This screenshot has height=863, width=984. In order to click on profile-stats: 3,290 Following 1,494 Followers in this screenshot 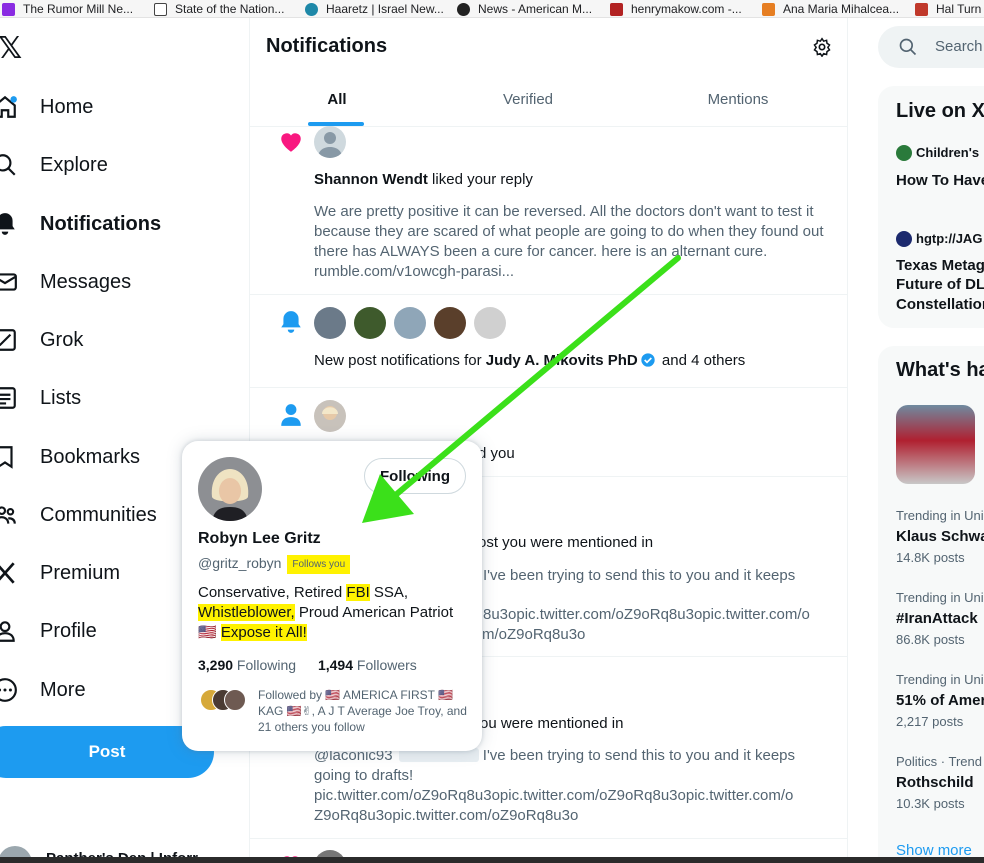, I will do `click(307, 665)`.